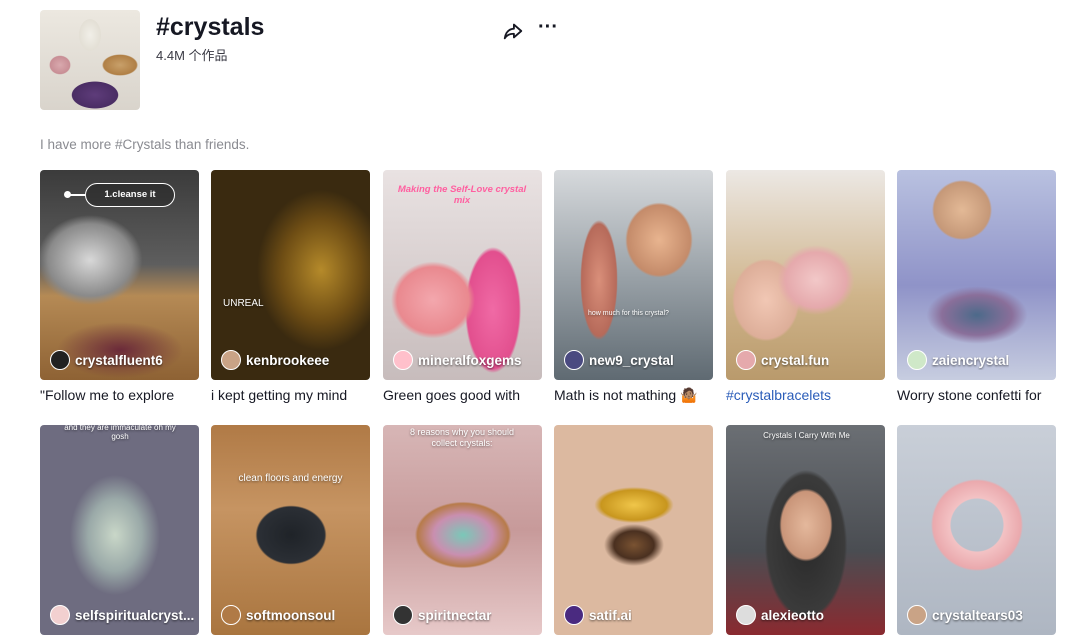 The image size is (1080, 637). Describe the element at coordinates (805, 395) in the screenshot. I see `video-caption-hashtag: #crystalbracelets` at that location.